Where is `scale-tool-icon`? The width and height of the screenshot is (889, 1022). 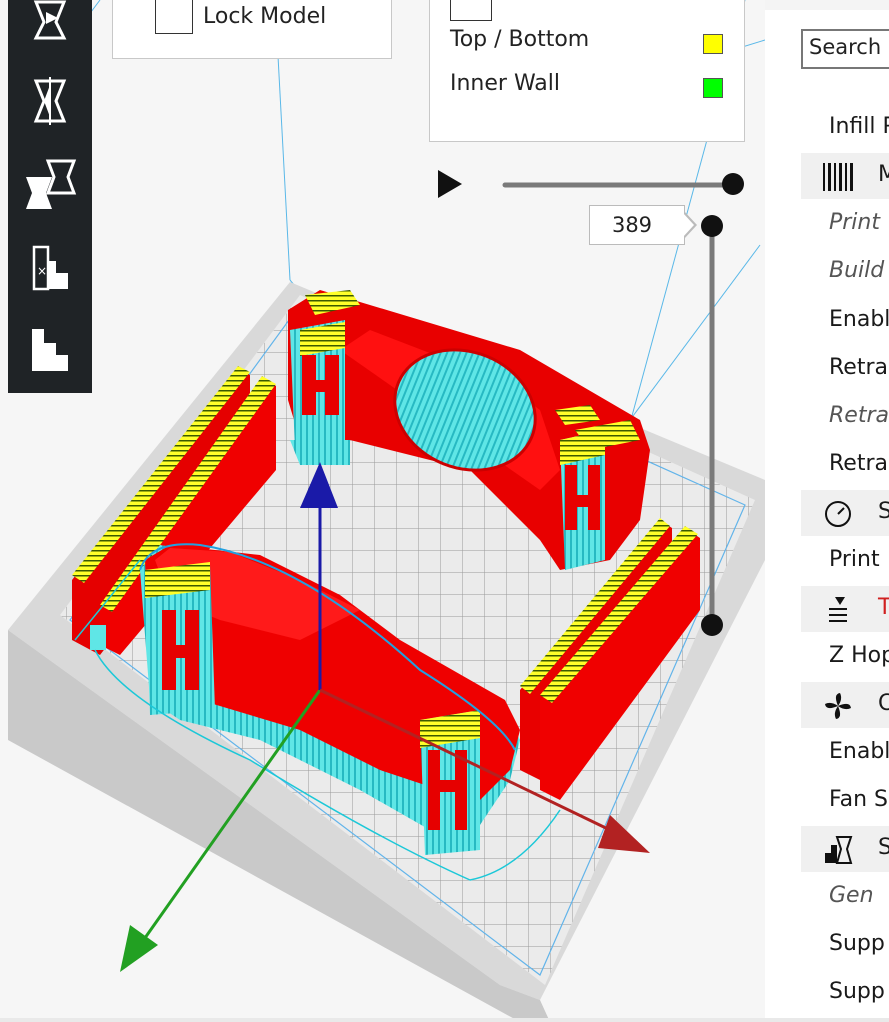
scale-tool-icon is located at coordinates (50, 101).